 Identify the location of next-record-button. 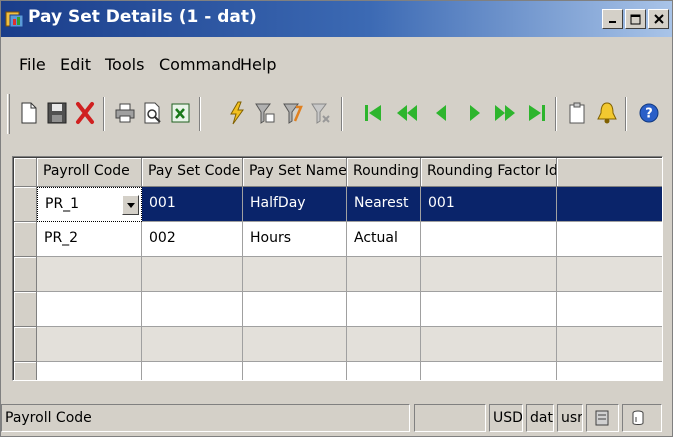
(475, 113).